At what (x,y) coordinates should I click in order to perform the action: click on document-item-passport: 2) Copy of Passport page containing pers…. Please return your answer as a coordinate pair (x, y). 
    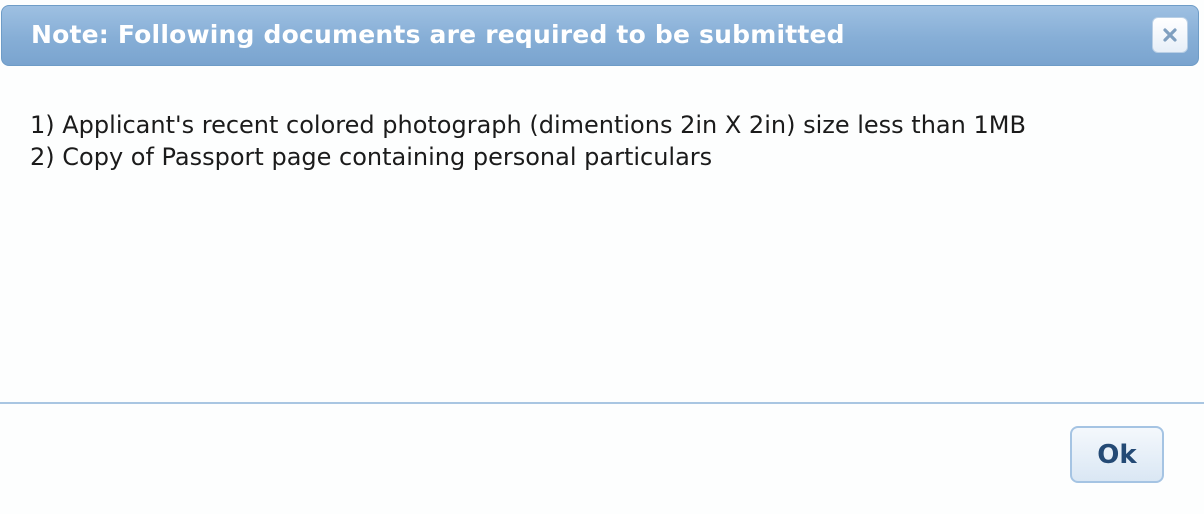
    Looking at the image, I should click on (371, 157).